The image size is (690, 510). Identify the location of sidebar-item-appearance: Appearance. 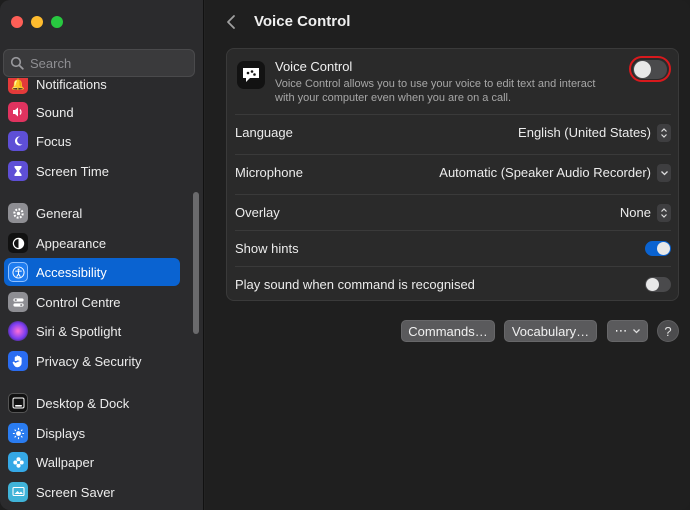
(92, 243).